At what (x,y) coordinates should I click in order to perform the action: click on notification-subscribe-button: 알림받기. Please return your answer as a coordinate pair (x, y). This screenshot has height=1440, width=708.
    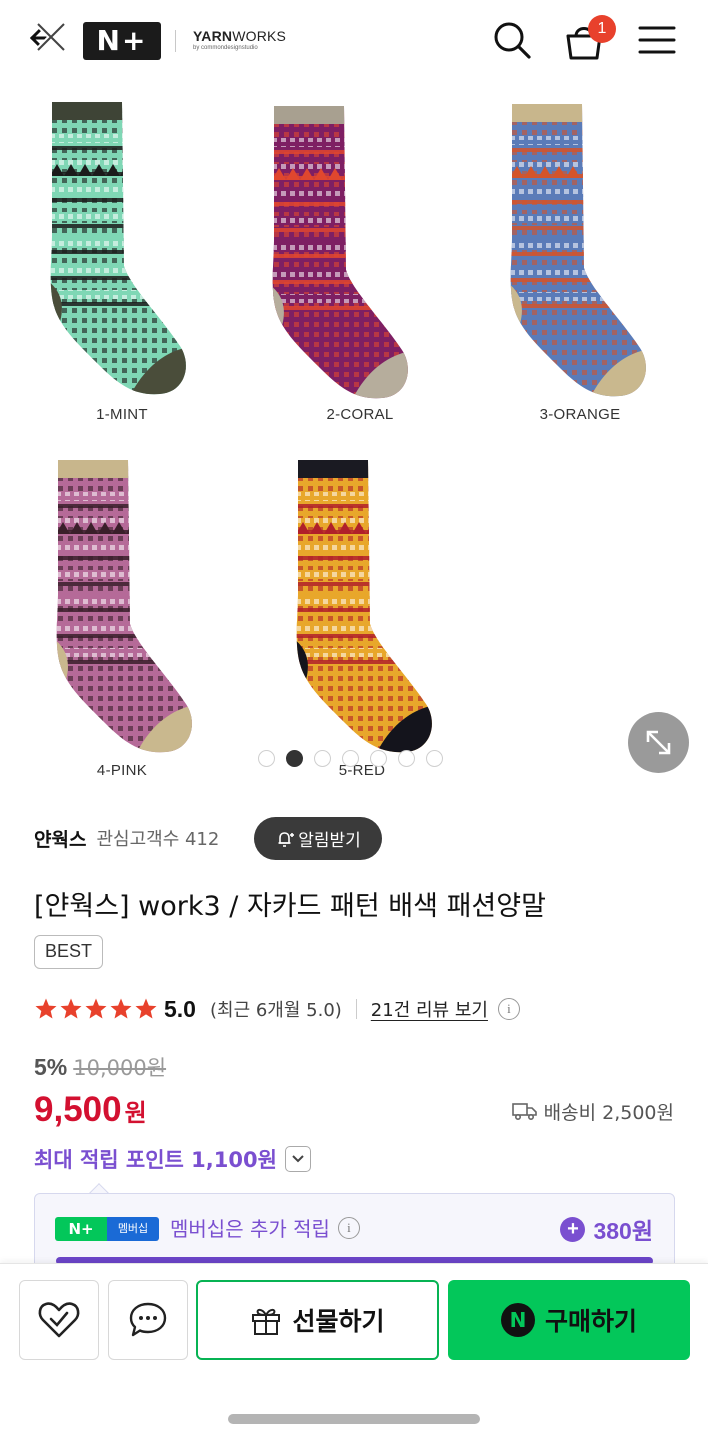
    Looking at the image, I should click on (318, 838).